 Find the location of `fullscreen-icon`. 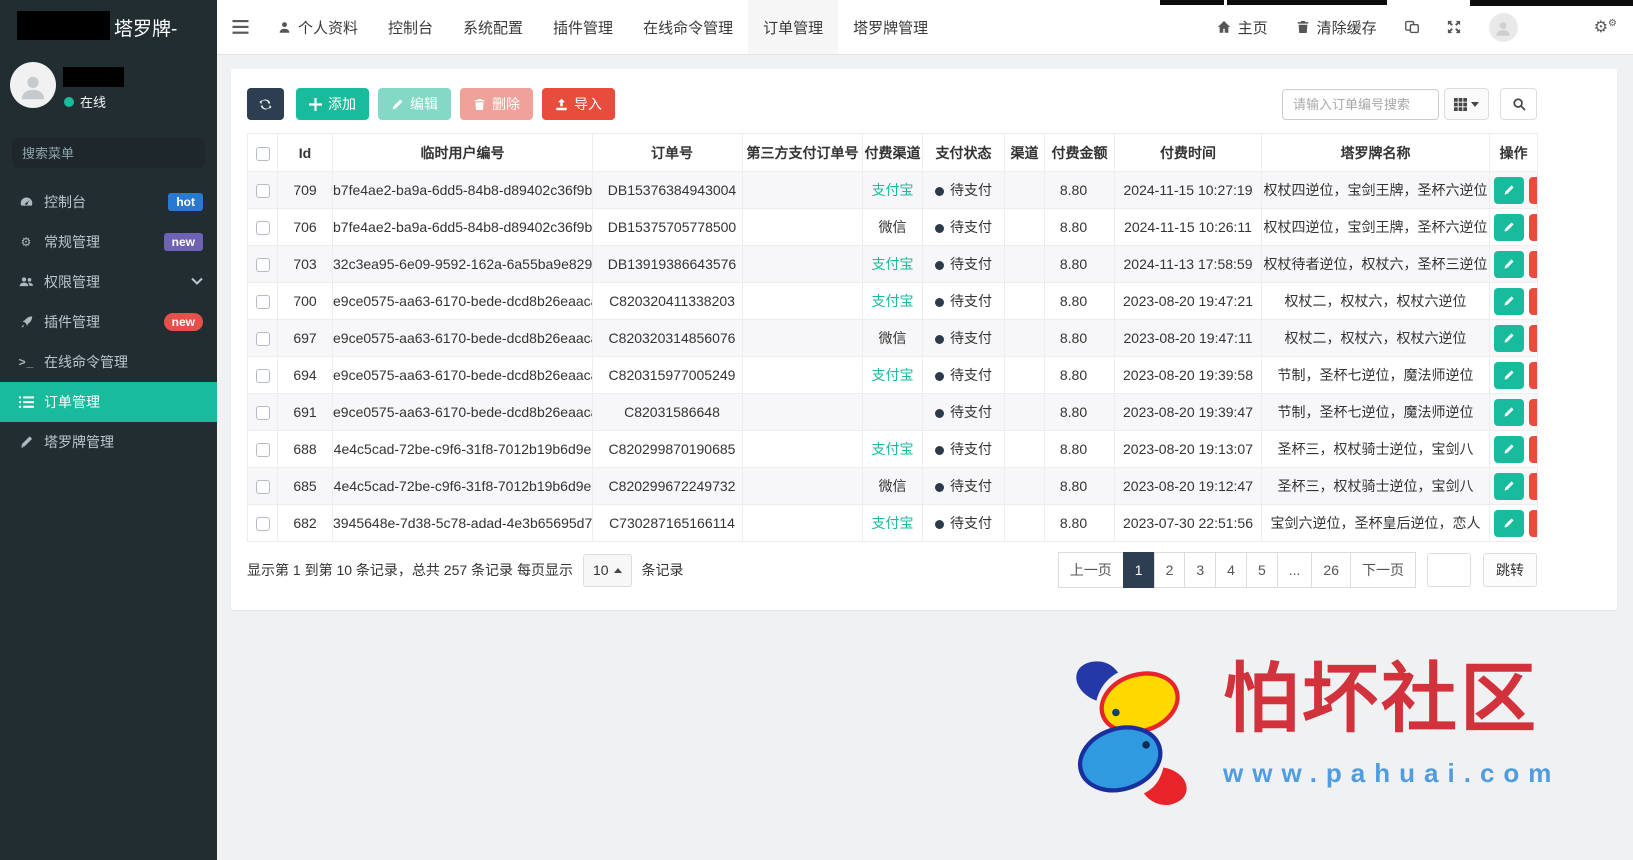

fullscreen-icon is located at coordinates (1454, 27).